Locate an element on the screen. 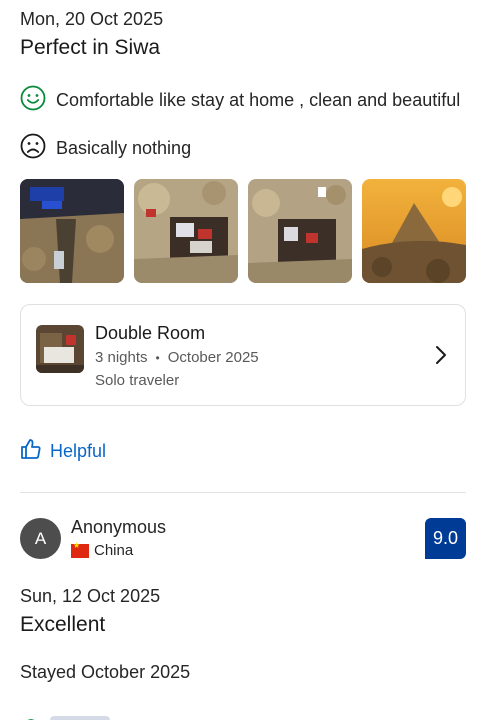 The height and width of the screenshot is (720, 486). room-name: Double Room is located at coordinates (150, 333).